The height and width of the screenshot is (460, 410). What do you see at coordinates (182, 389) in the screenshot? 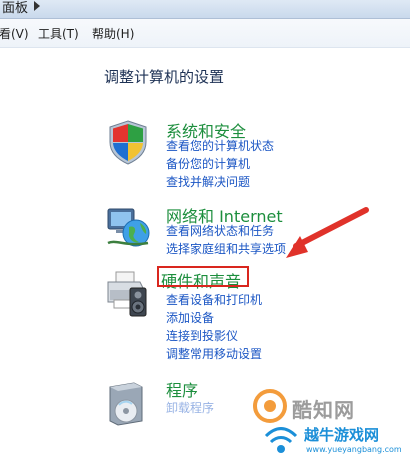
I see `category-title: 程序` at bounding box center [182, 389].